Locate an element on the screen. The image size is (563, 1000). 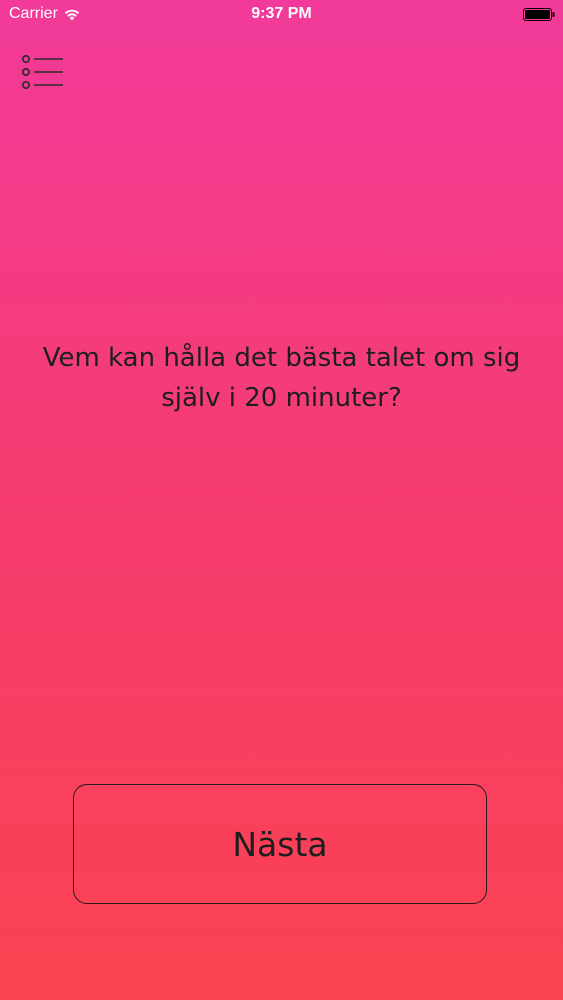
battery-icon is located at coordinates (539, 14).